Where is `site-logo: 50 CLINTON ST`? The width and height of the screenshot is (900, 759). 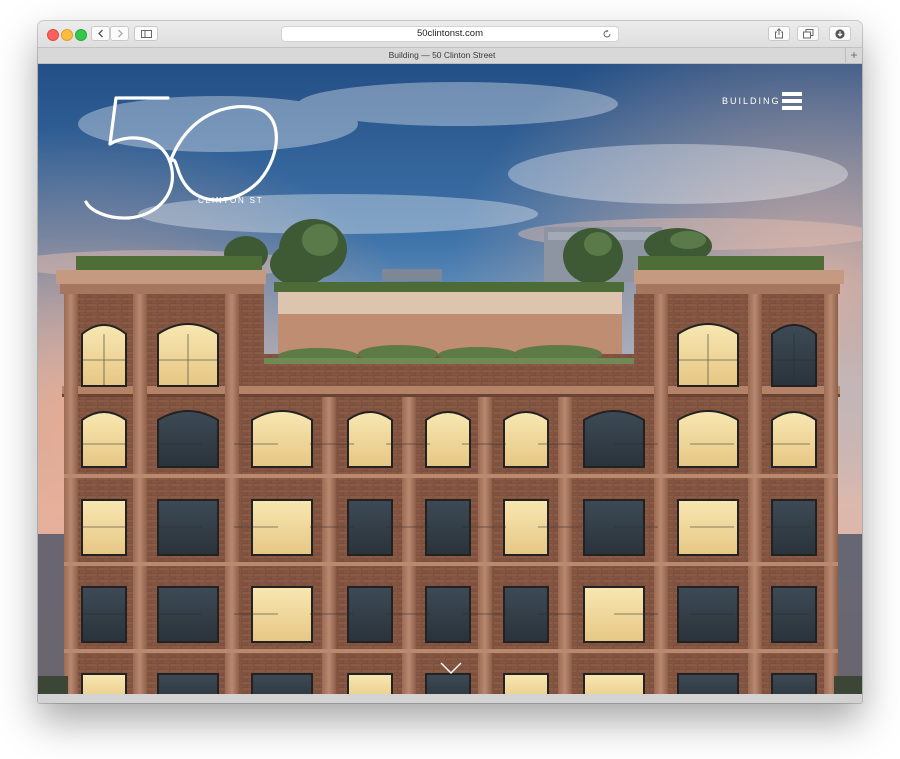 site-logo: 50 CLINTON ST is located at coordinates (178, 154).